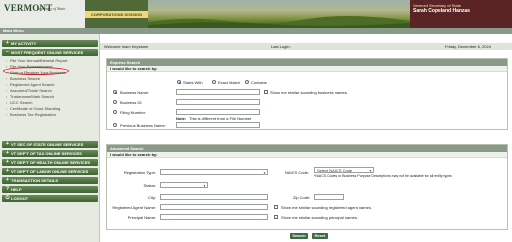 The height and width of the screenshot is (242, 512). Describe the element at coordinates (139, 172) in the screenshot. I see `registration-type-label: Registration Type:` at that location.